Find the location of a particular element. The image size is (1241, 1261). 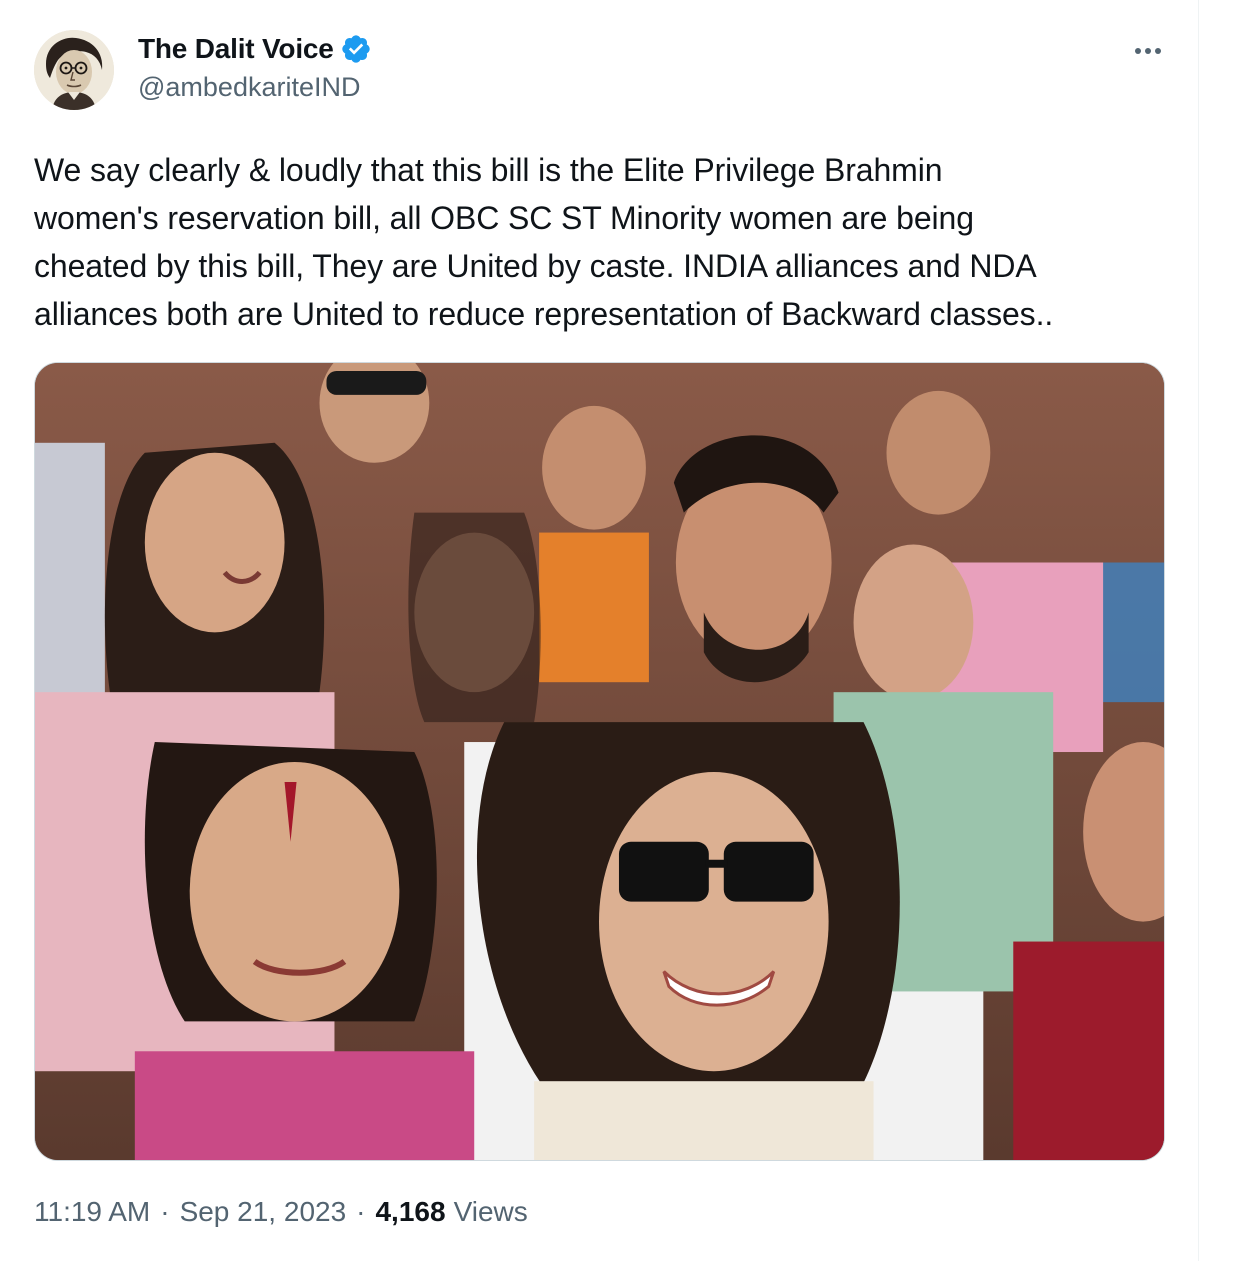

author-handle: @ambedkariteIND is located at coordinates (249, 87).